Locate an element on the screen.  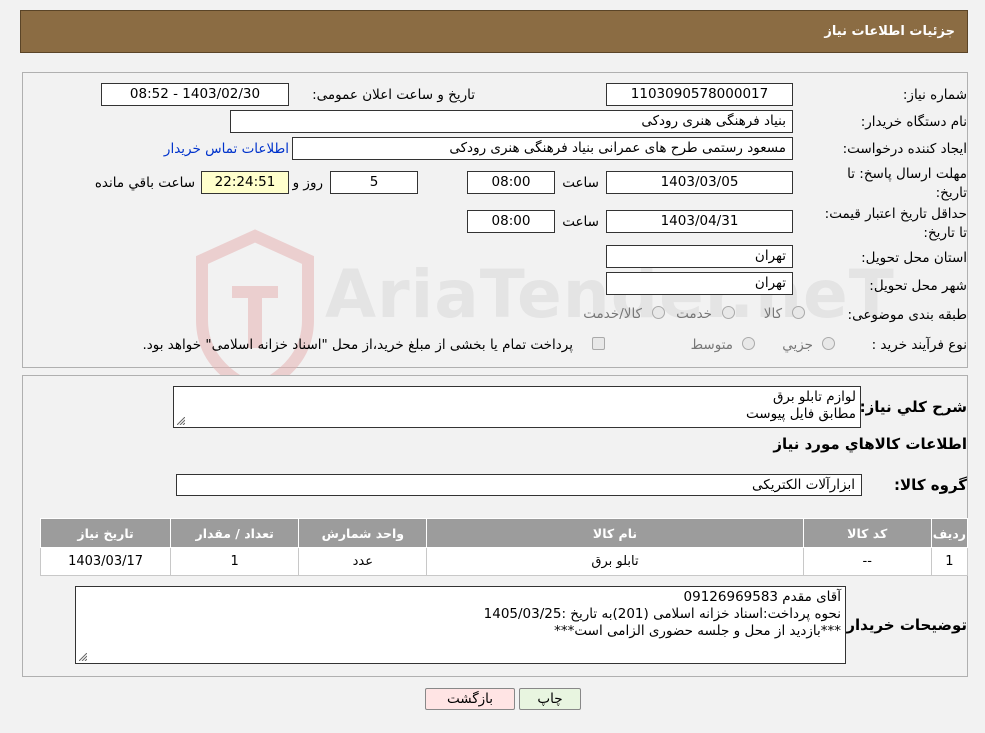
print-button: چاپ is located at coordinates (550, 699).